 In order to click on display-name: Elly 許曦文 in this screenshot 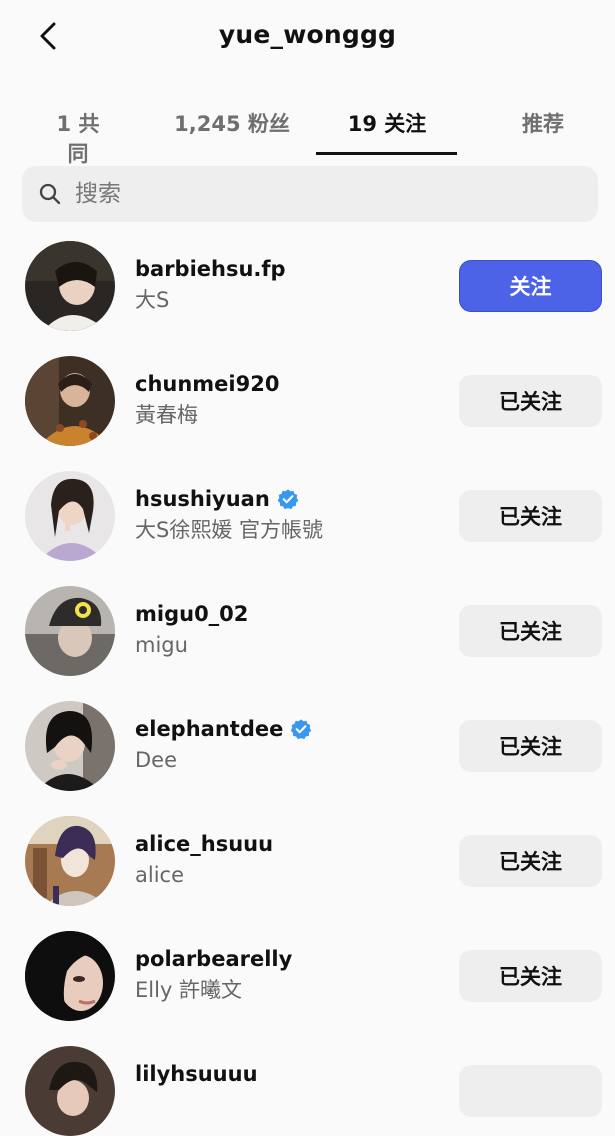, I will do `click(189, 990)`.